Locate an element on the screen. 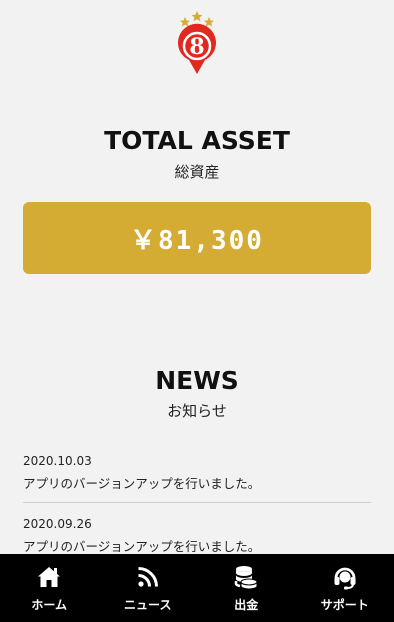 The width and height of the screenshot is (394, 622). nav-item-support: サポート is located at coordinates (345, 588).